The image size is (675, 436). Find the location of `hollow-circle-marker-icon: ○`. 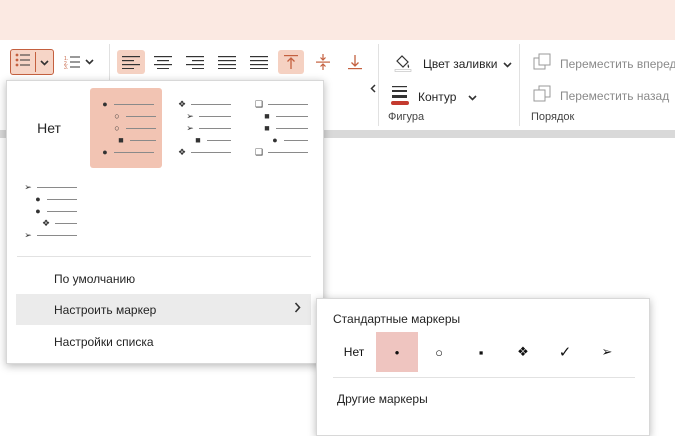

hollow-circle-marker-icon: ○ is located at coordinates (439, 352).